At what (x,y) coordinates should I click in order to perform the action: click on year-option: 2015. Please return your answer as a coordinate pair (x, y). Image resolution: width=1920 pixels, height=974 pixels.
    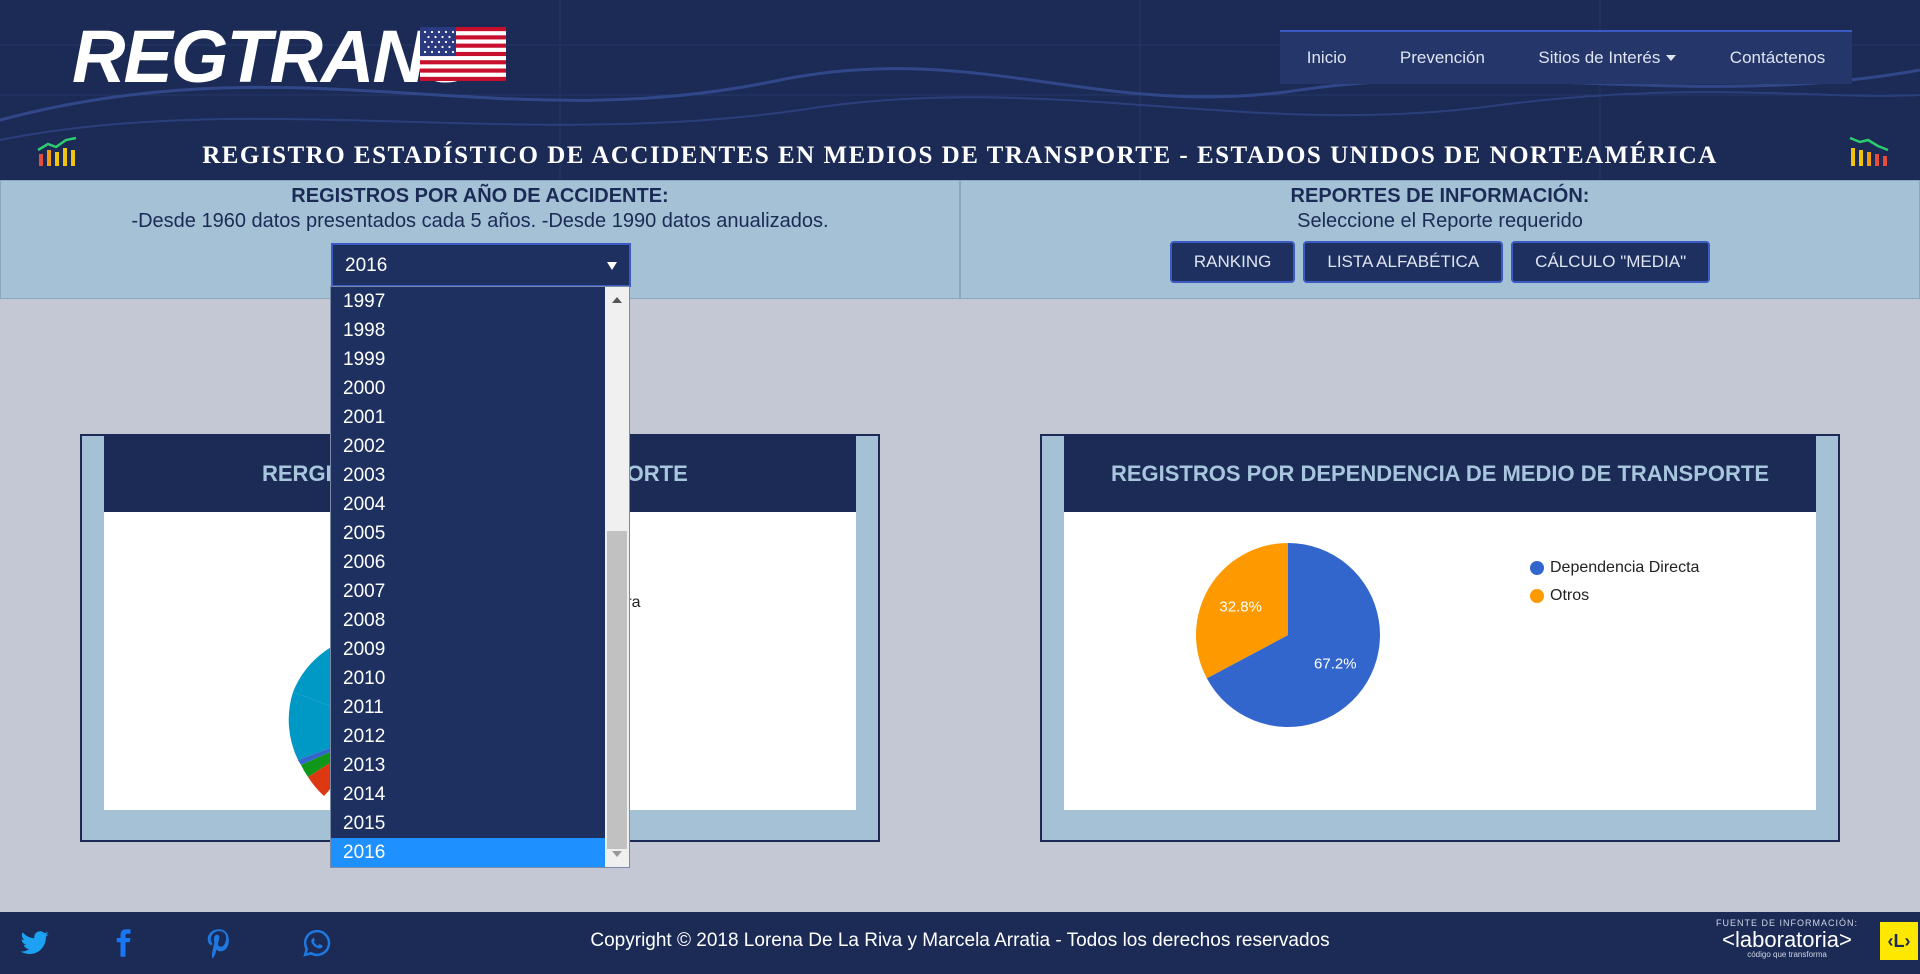
    Looking at the image, I should click on (468, 823).